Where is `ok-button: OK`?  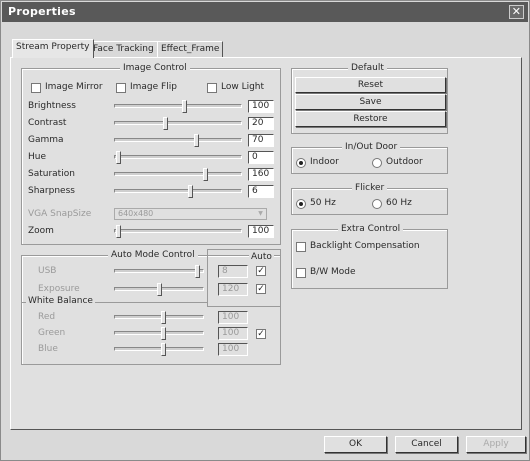 ok-button: OK is located at coordinates (355, 444).